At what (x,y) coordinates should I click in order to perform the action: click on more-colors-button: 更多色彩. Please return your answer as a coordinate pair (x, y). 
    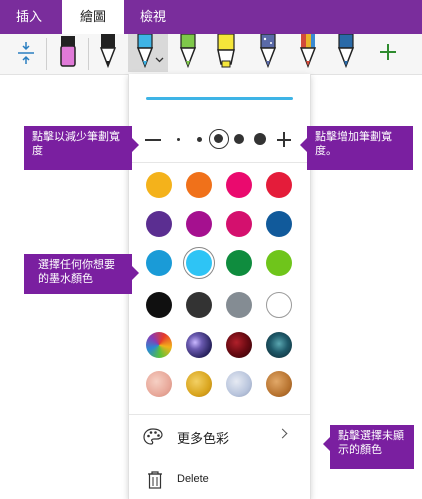
    Looking at the image, I should click on (219, 437).